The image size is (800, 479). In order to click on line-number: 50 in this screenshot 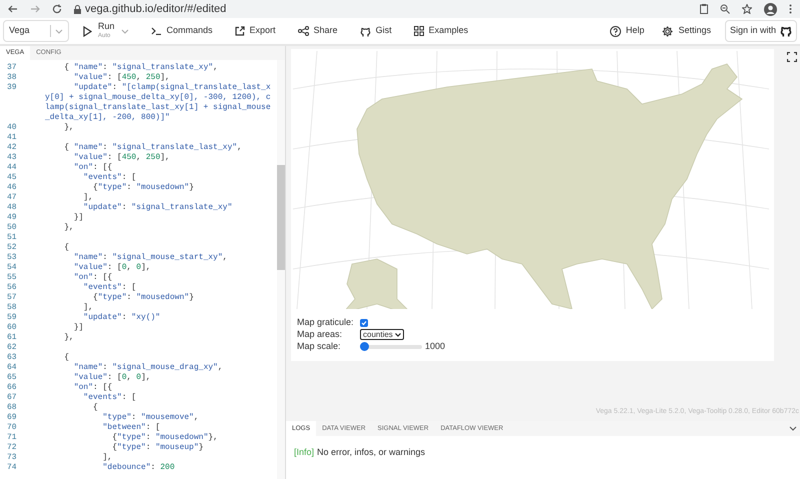, I will do `click(12, 228)`.